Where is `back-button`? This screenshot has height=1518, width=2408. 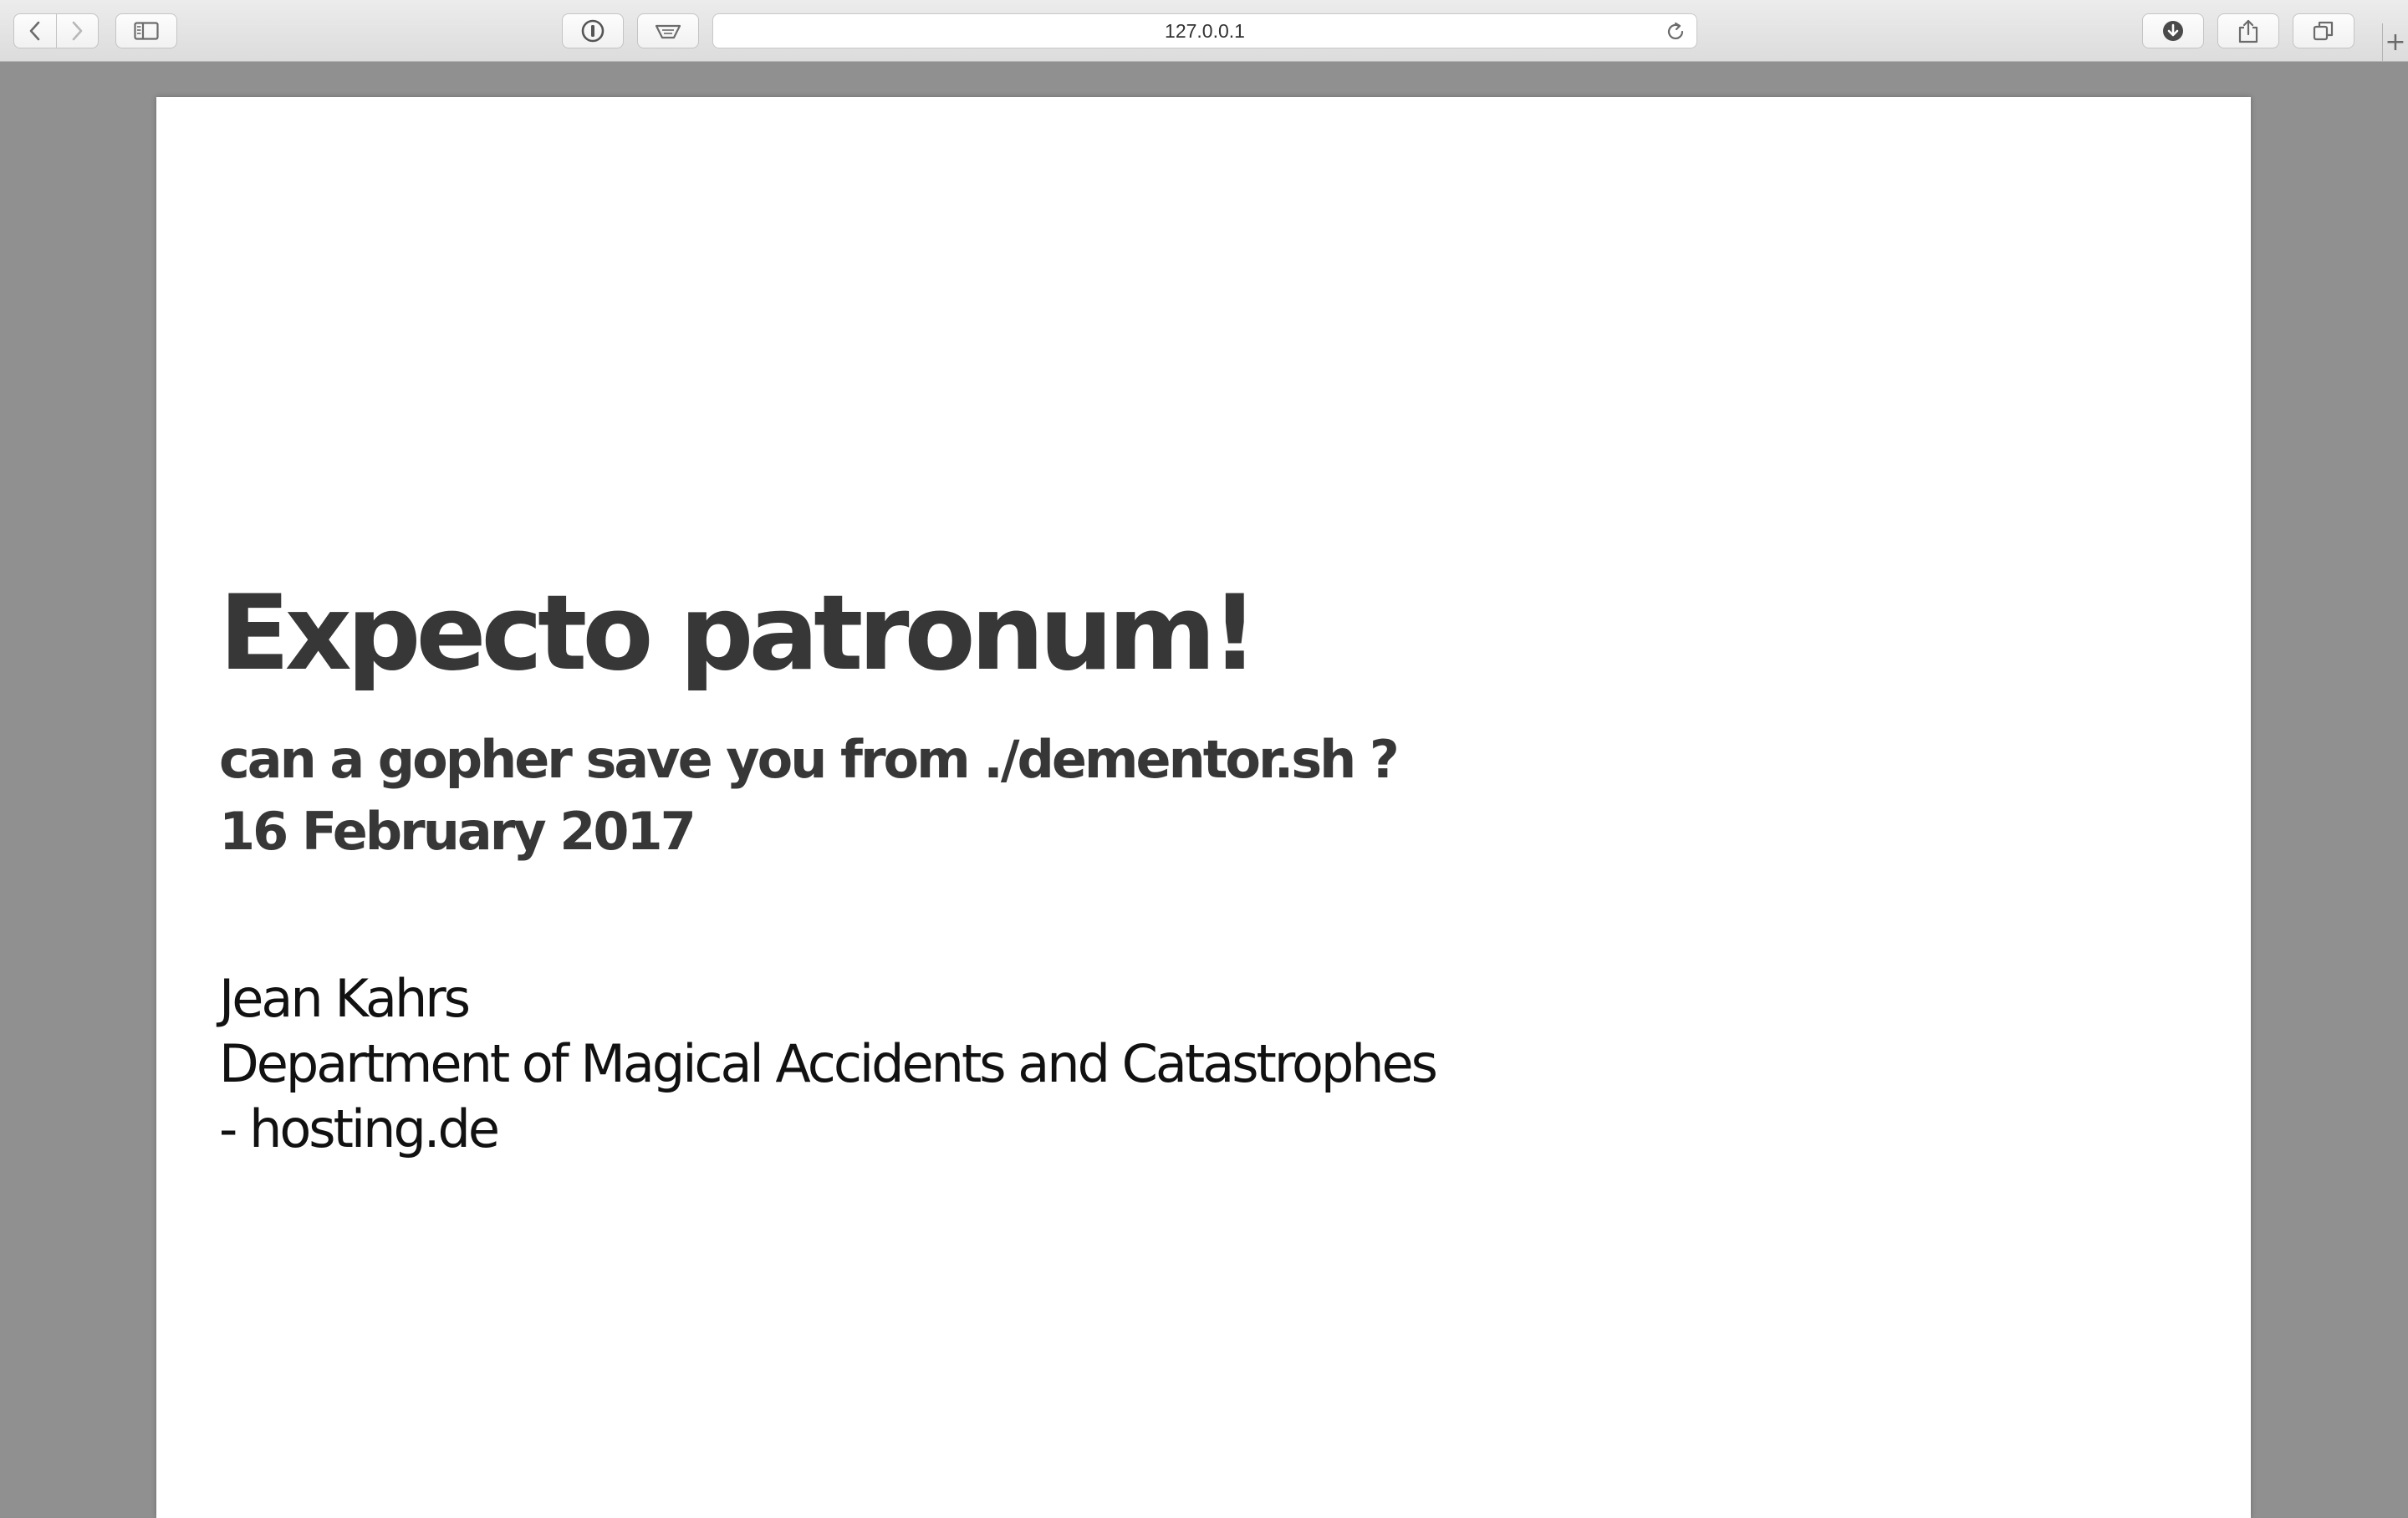
back-button is located at coordinates (35, 31).